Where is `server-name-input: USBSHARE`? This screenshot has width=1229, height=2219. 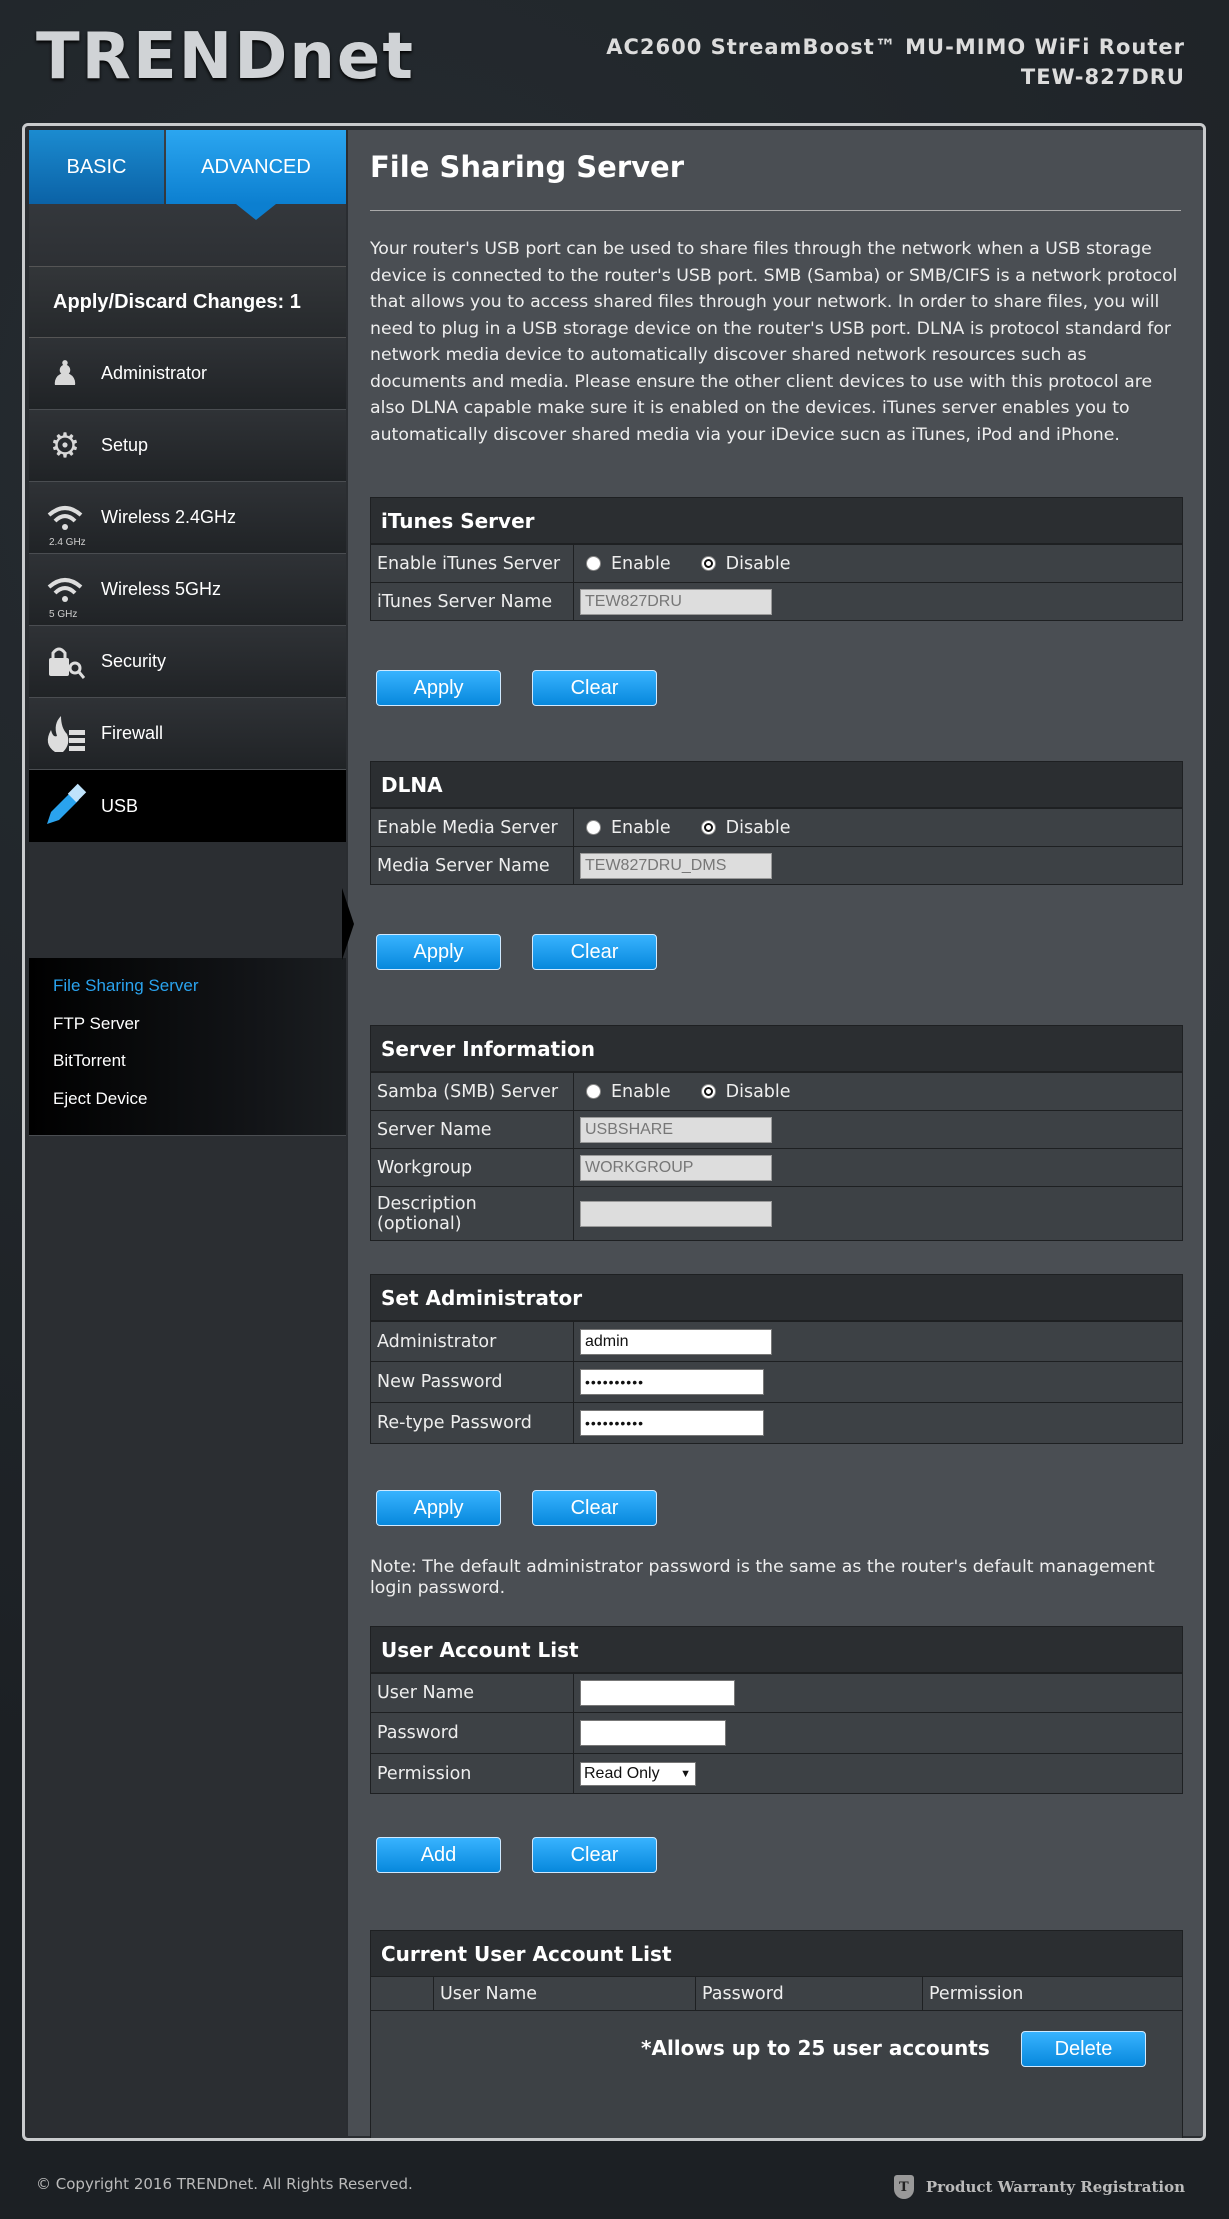
server-name-input: USBSHARE is located at coordinates (676, 1129).